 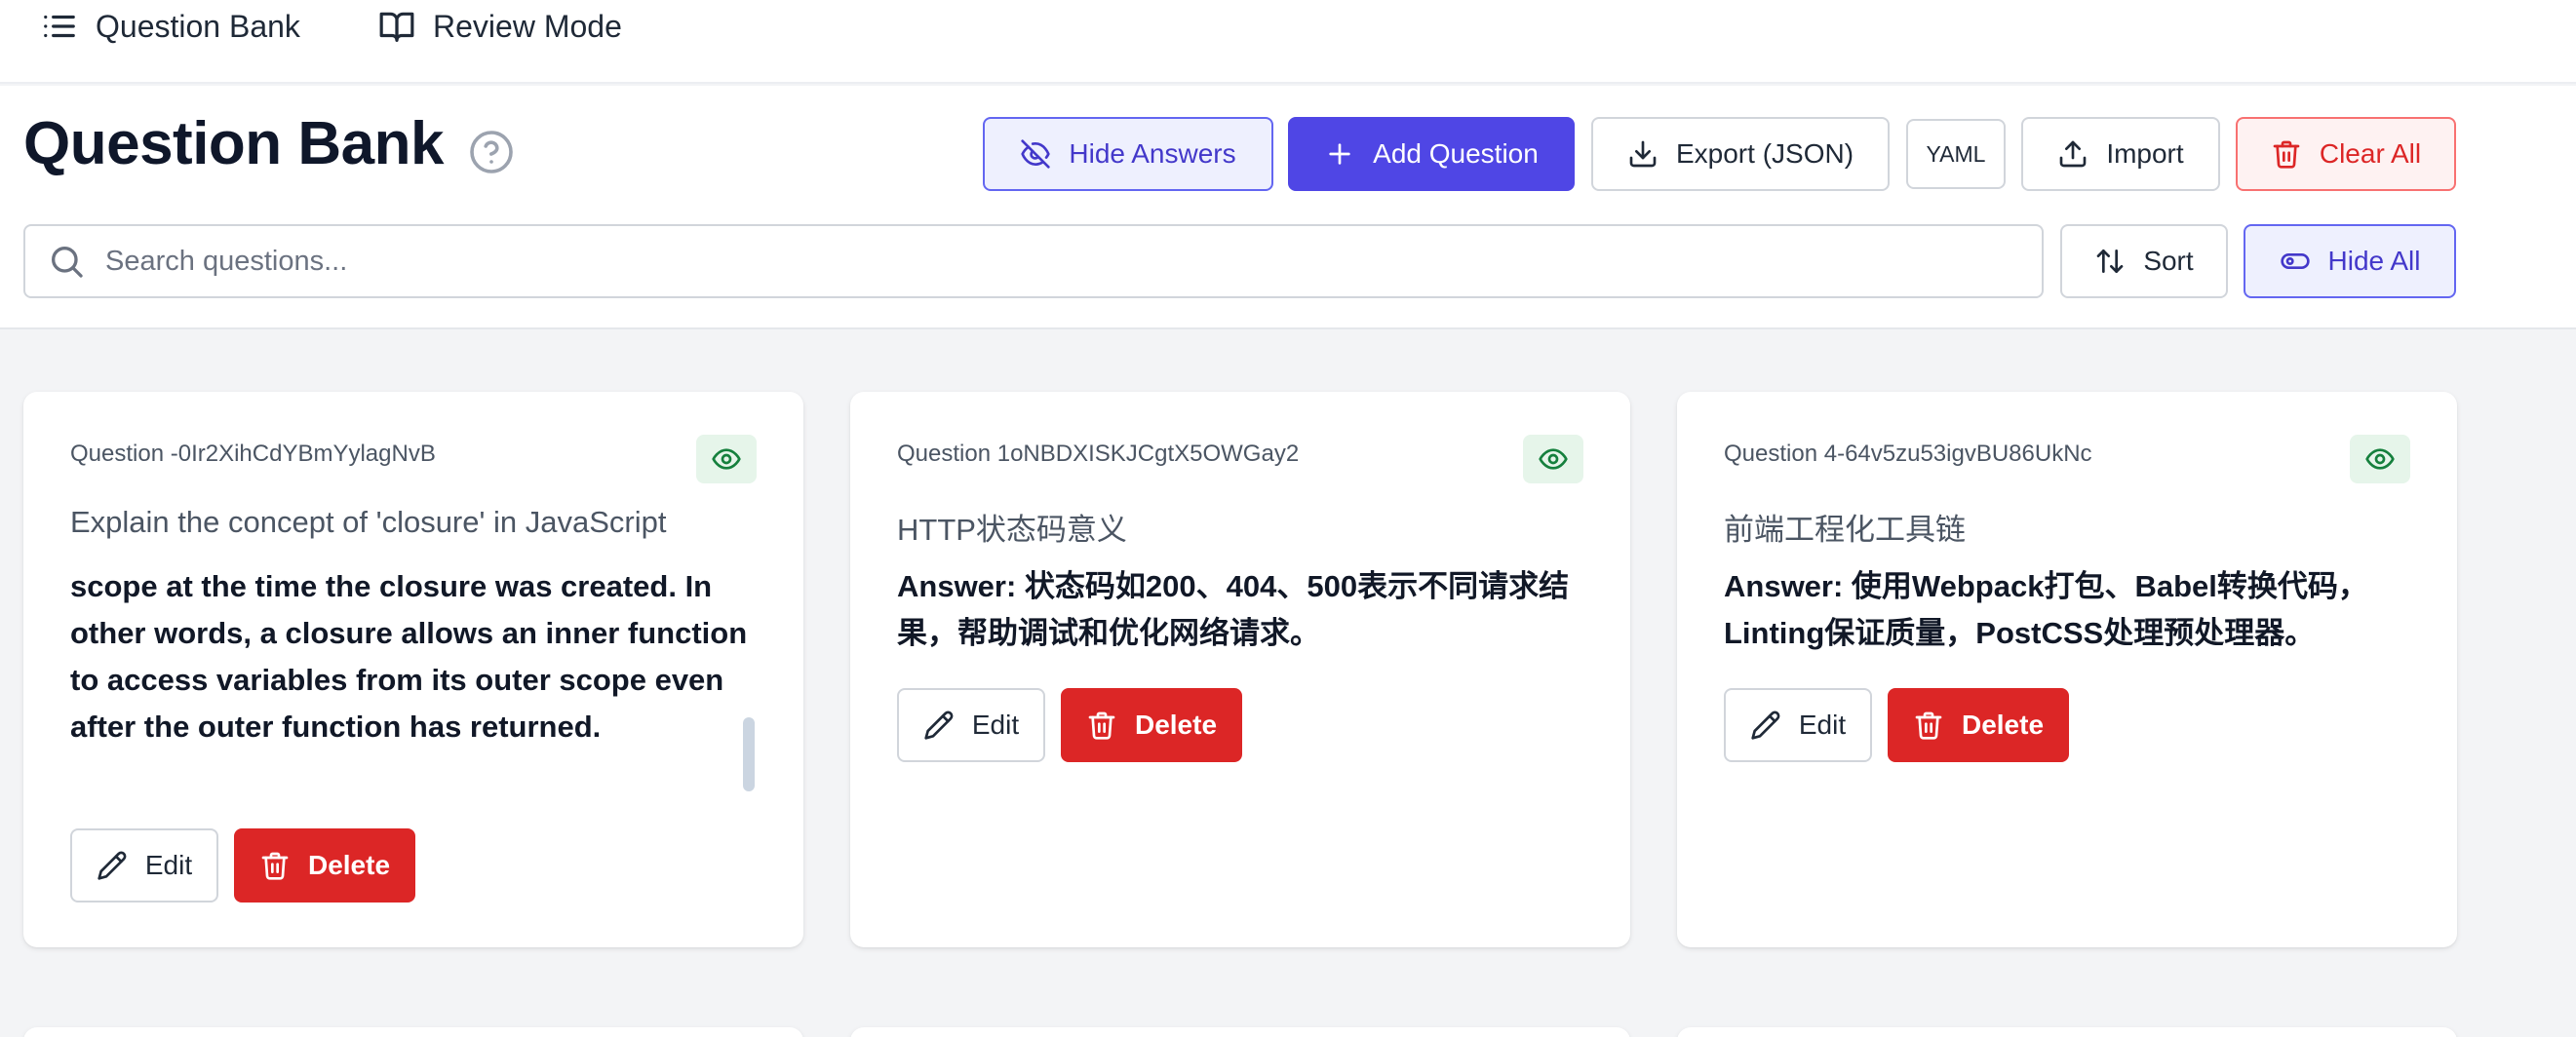 I want to click on question-text: HTTP状态码意义, so click(x=1012, y=530).